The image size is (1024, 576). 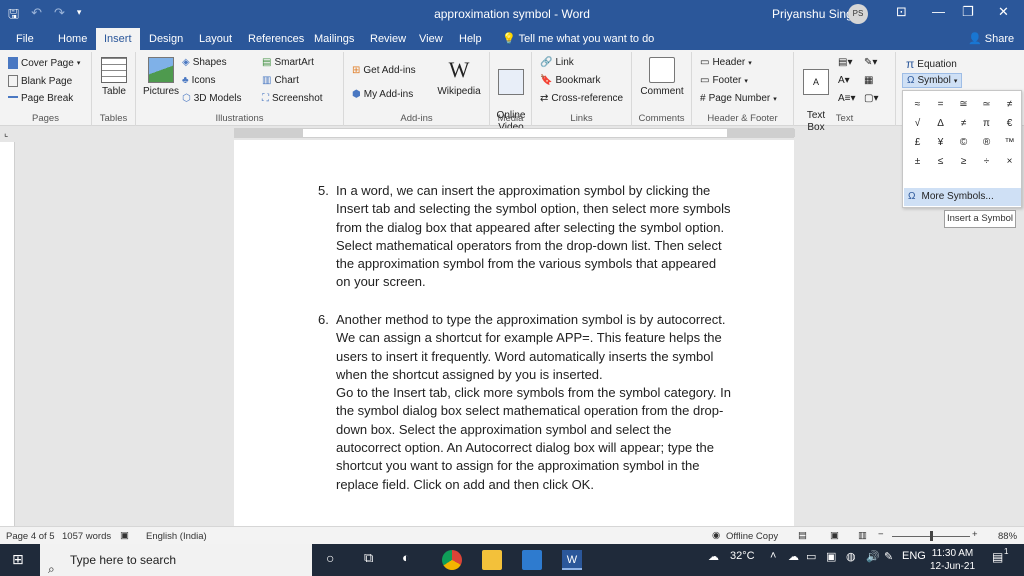 What do you see at coordinates (215, 39) in the screenshot?
I see `tab-layout: Layout` at bounding box center [215, 39].